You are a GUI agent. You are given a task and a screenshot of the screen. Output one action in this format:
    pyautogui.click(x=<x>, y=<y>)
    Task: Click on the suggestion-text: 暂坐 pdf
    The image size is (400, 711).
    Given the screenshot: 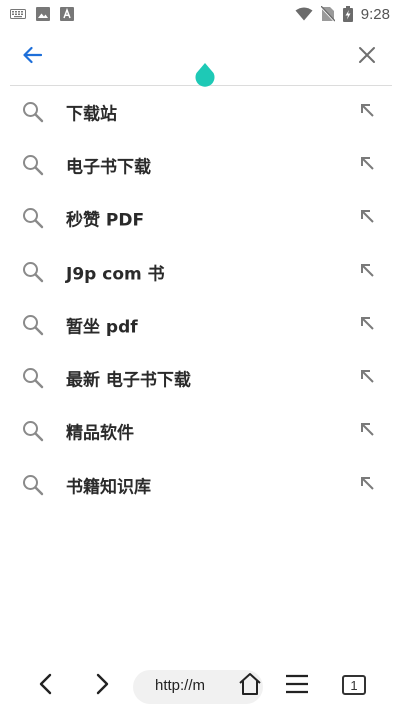 What is the action you would take?
    pyautogui.click(x=102, y=327)
    